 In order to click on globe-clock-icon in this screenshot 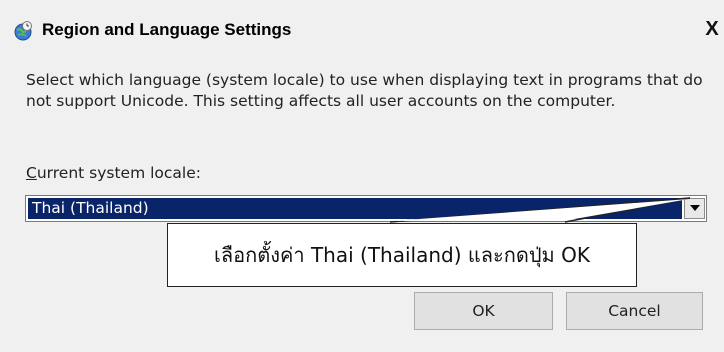, I will do `click(23, 31)`.